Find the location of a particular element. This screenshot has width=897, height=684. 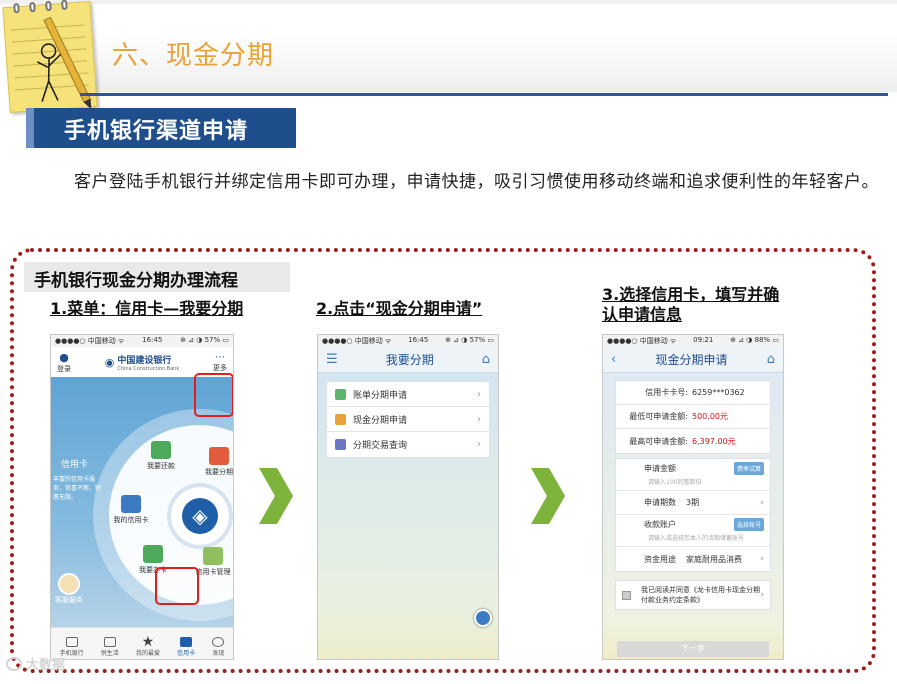

menu-cash-installment: 现金分期申请 › is located at coordinates (408, 419).